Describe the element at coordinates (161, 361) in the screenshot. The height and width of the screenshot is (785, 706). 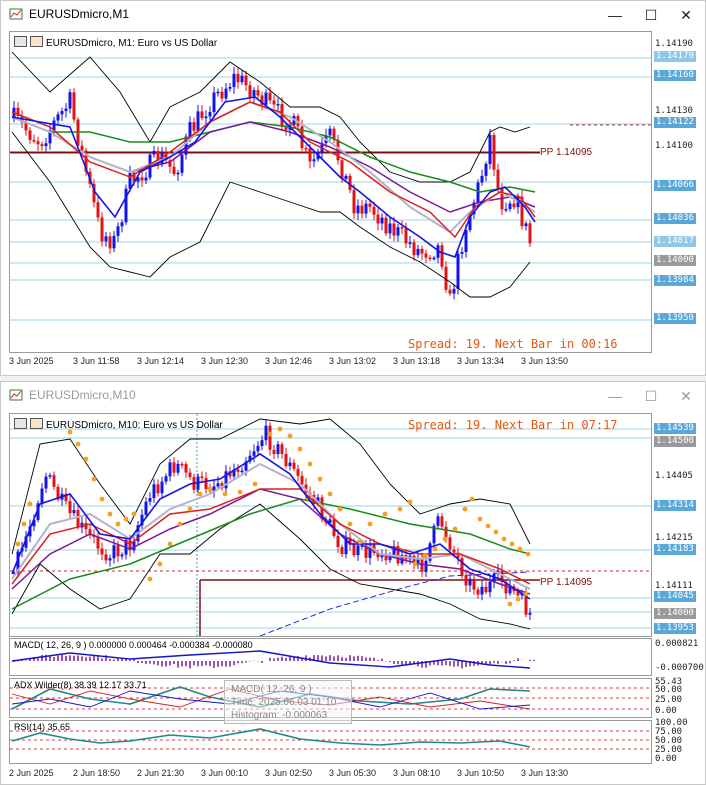
I see `time-label: 3 Jun 12:14` at that location.